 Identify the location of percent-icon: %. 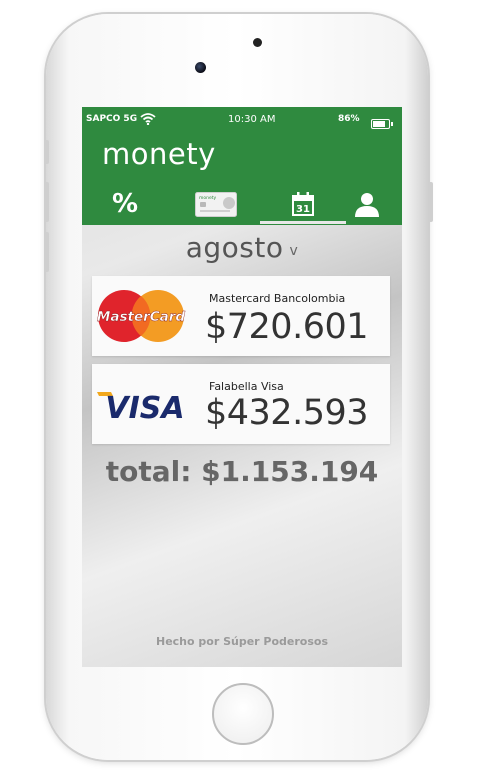
(125, 204).